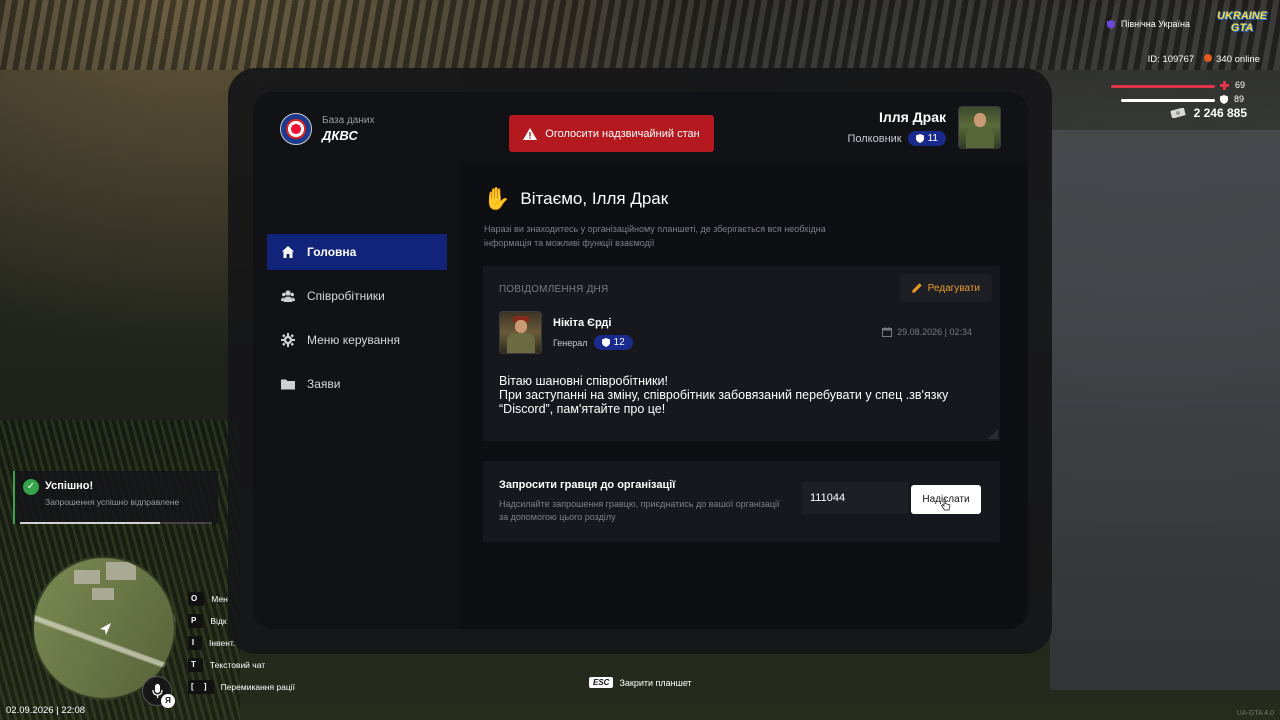  Describe the element at coordinates (1239, 99) in the screenshot. I see `armor-value: 89` at that location.